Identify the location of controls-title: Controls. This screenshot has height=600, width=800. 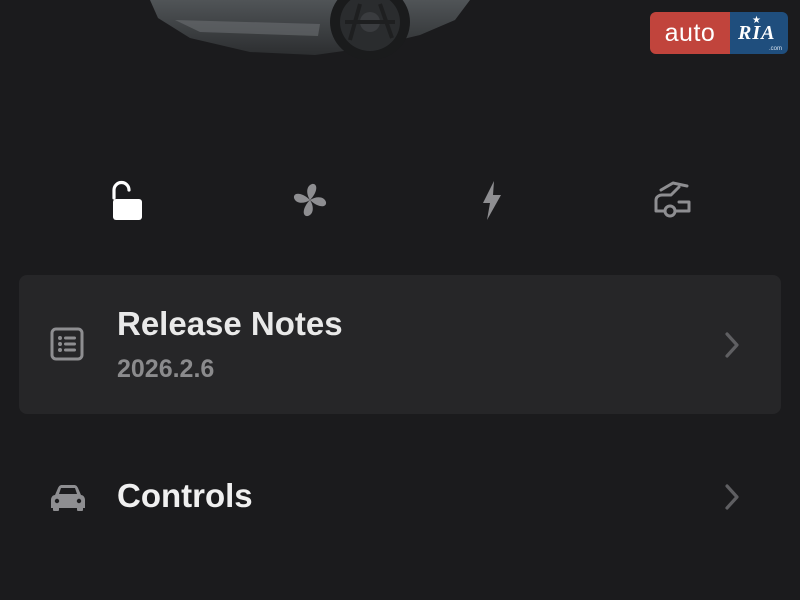
(185, 495).